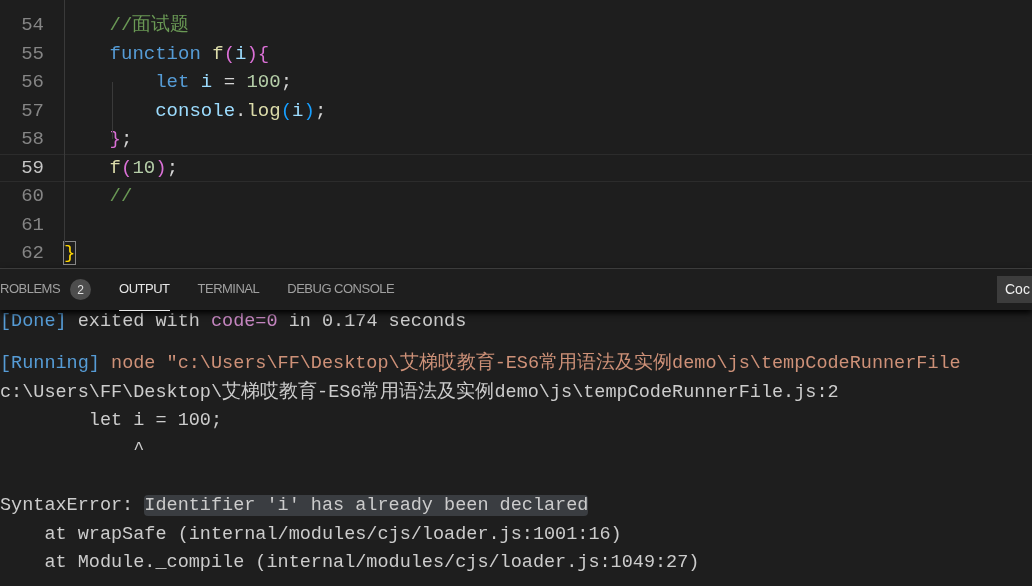 The height and width of the screenshot is (586, 1032). I want to click on code-line: function f(i){, so click(189, 54).